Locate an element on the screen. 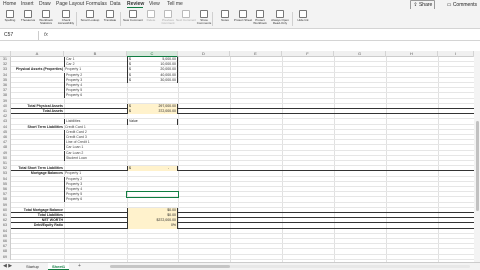  ribbon-label: Next Comment is located at coordinates (186, 20).